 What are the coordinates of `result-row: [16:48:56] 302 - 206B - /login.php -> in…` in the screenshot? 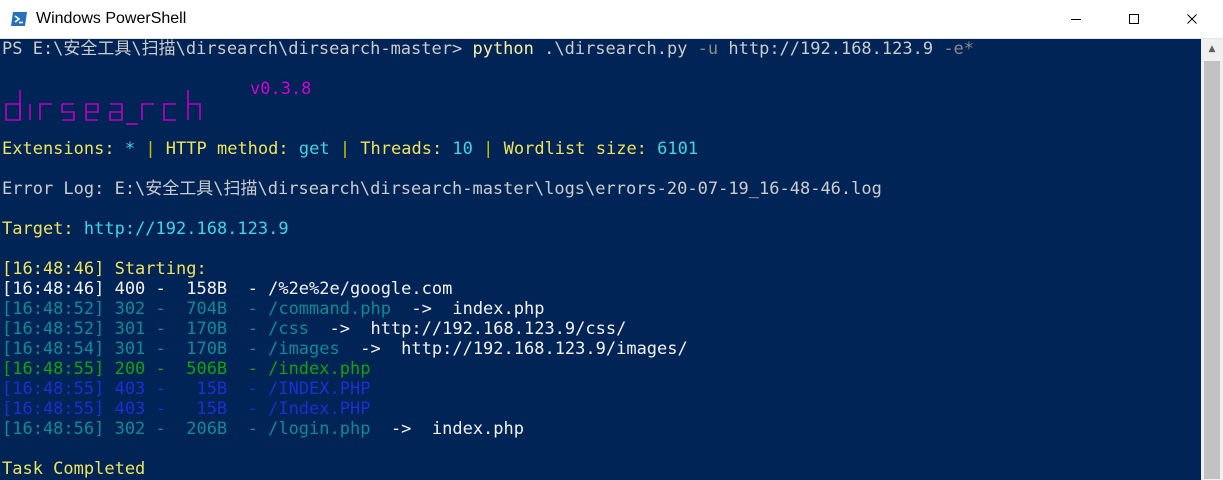 It's located at (263, 429).